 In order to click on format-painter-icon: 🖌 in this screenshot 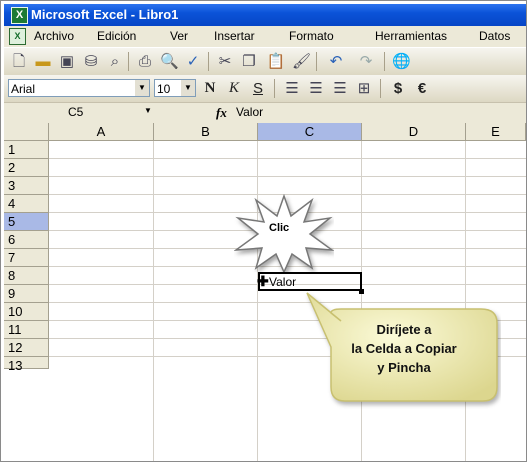, I will do `click(301, 61)`.